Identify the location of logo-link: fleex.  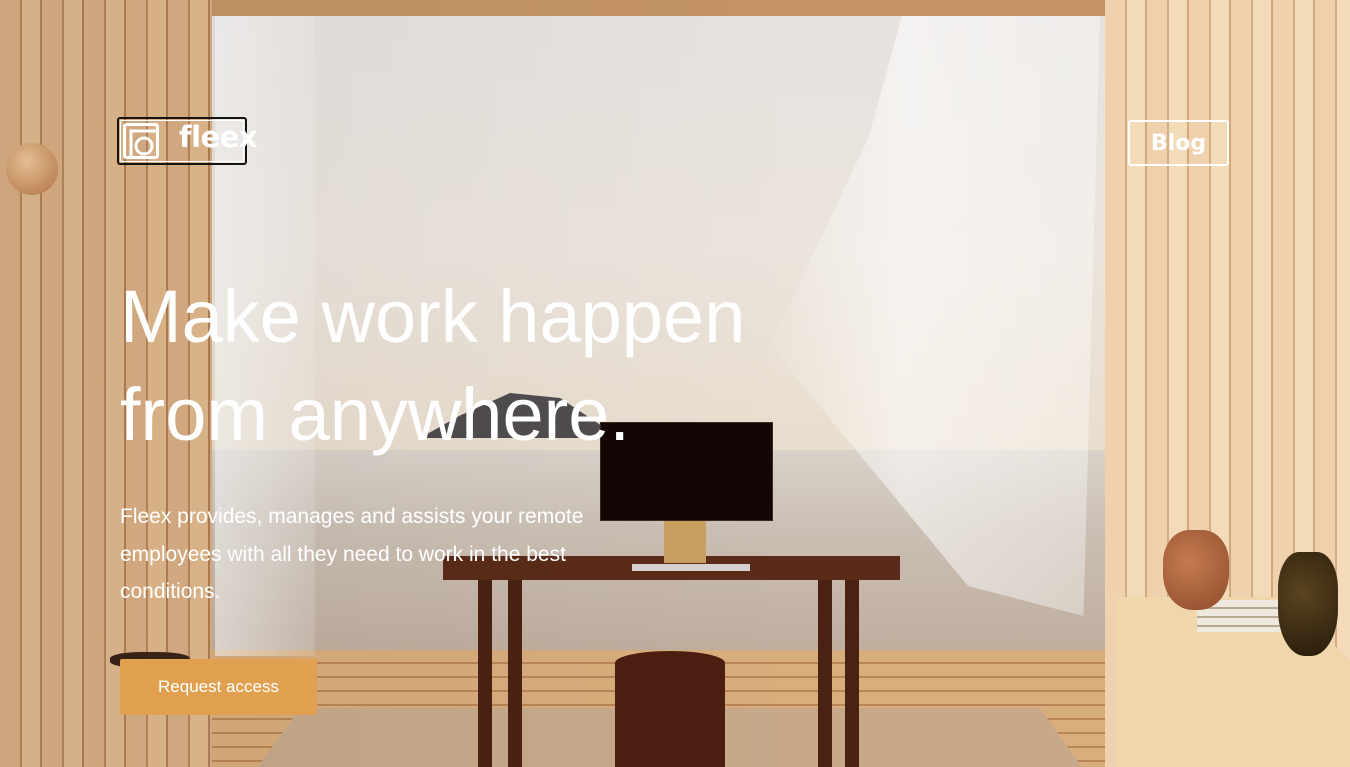
(187, 141).